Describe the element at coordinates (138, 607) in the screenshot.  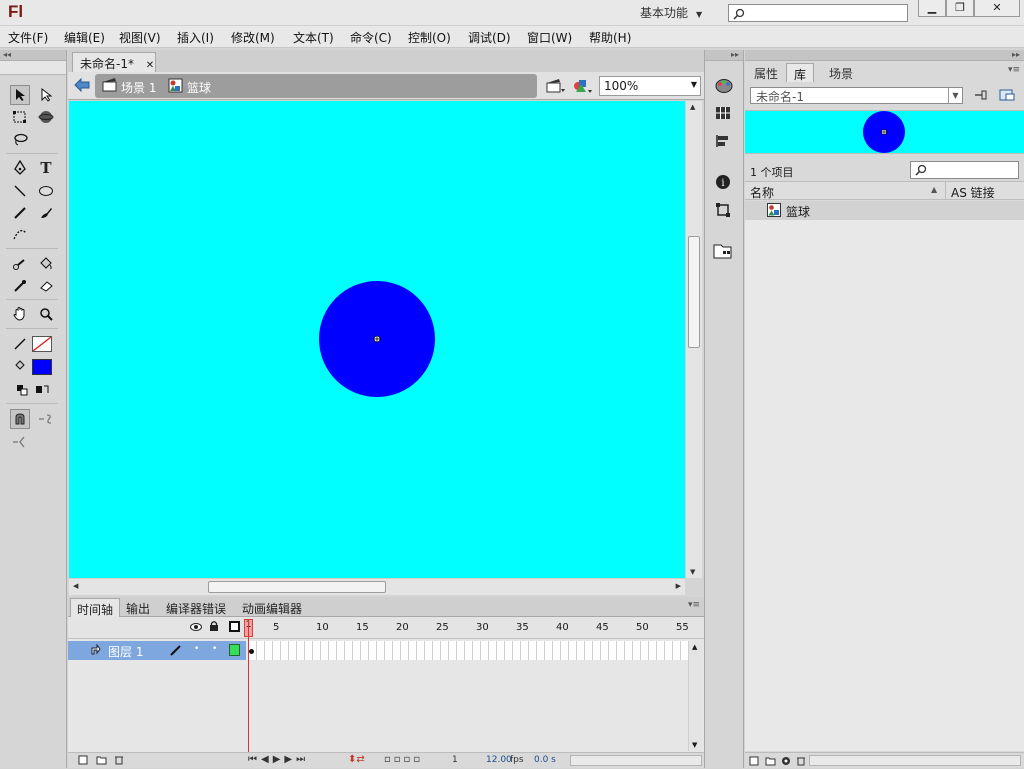
I see `tab-output: 输出` at that location.